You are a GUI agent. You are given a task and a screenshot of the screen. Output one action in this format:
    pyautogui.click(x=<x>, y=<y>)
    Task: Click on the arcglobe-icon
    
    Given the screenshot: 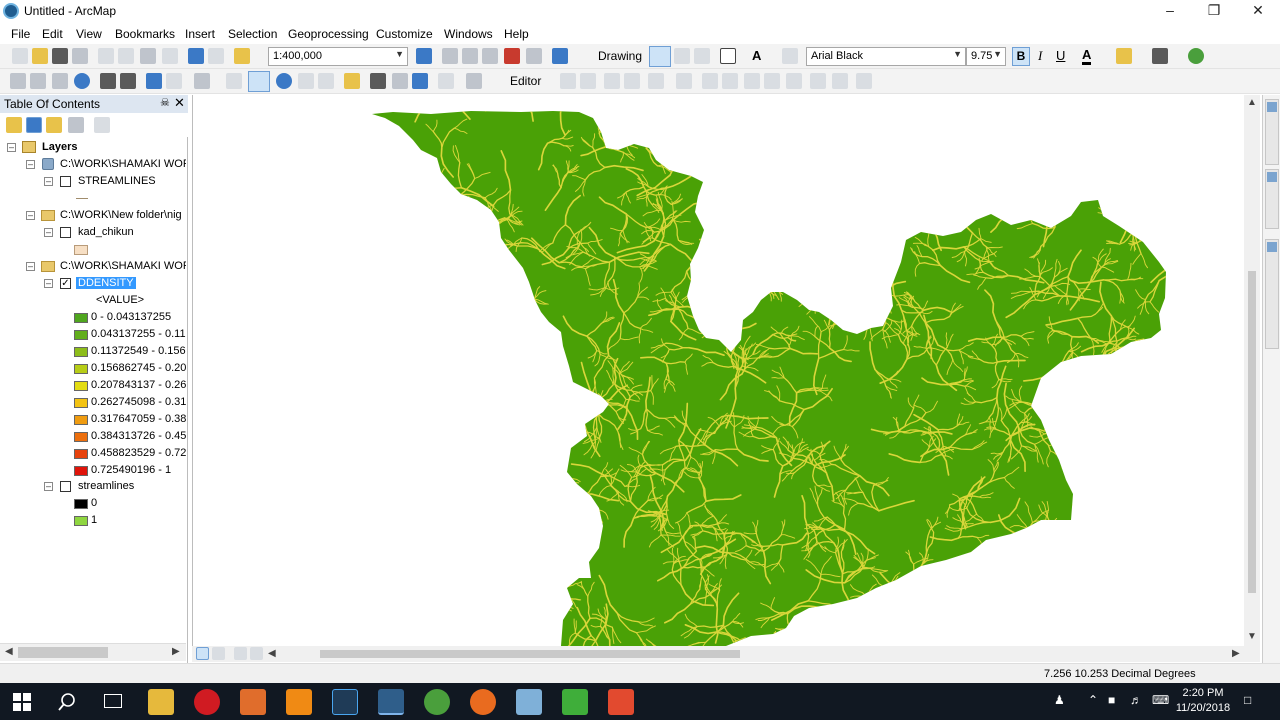 What is the action you would take?
    pyautogui.click(x=437, y=702)
    